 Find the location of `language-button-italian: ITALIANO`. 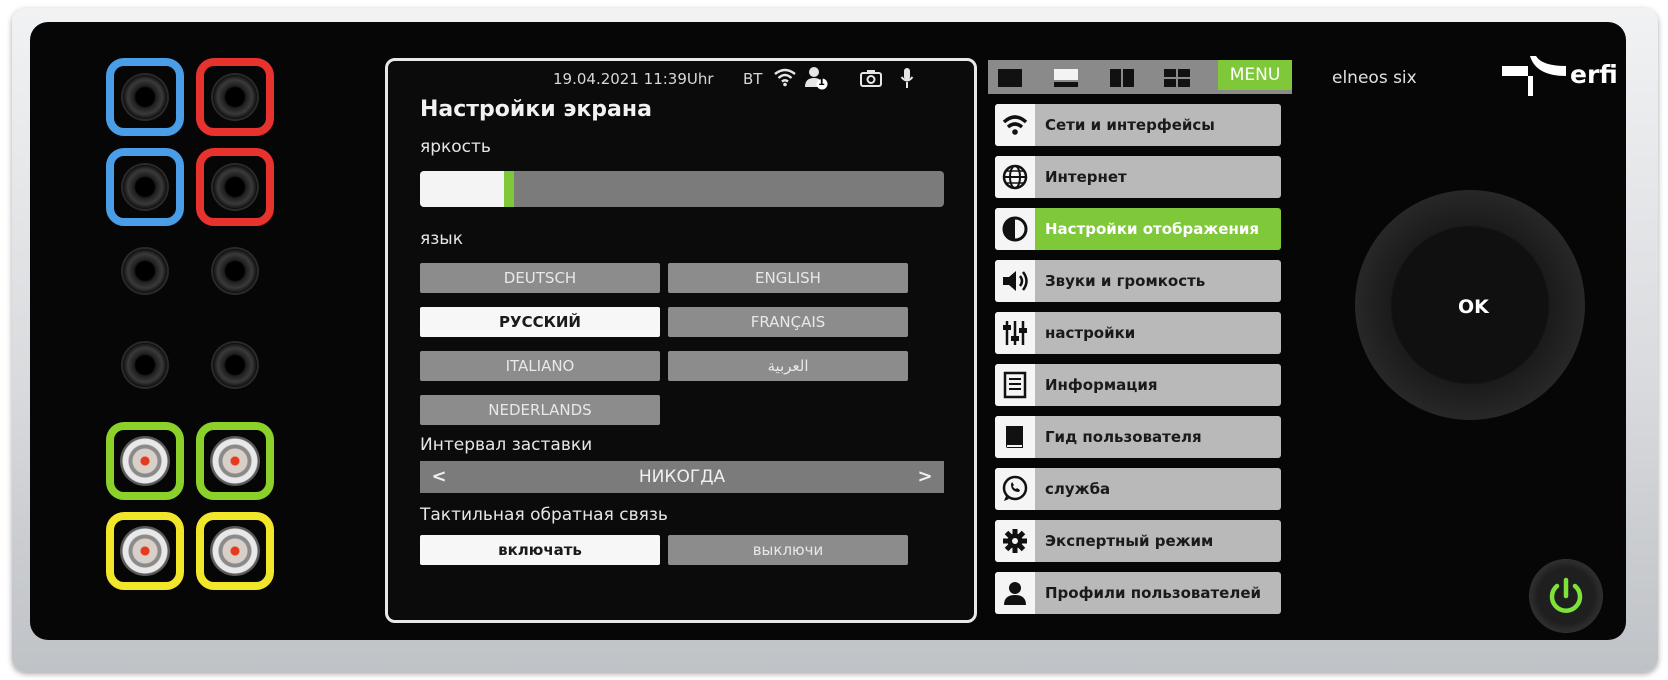

language-button-italian: ITALIANO is located at coordinates (540, 366).